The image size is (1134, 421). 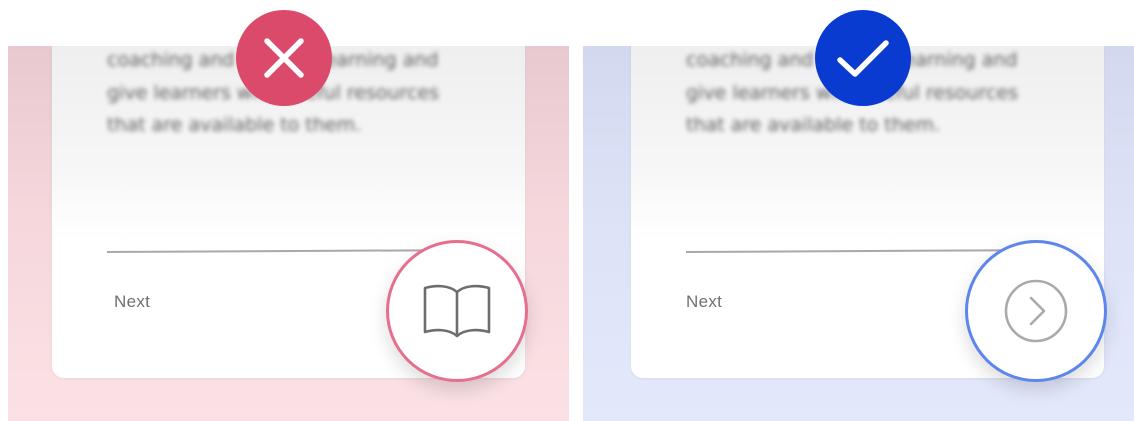 I want to click on close-icon, so click(x=284, y=58).